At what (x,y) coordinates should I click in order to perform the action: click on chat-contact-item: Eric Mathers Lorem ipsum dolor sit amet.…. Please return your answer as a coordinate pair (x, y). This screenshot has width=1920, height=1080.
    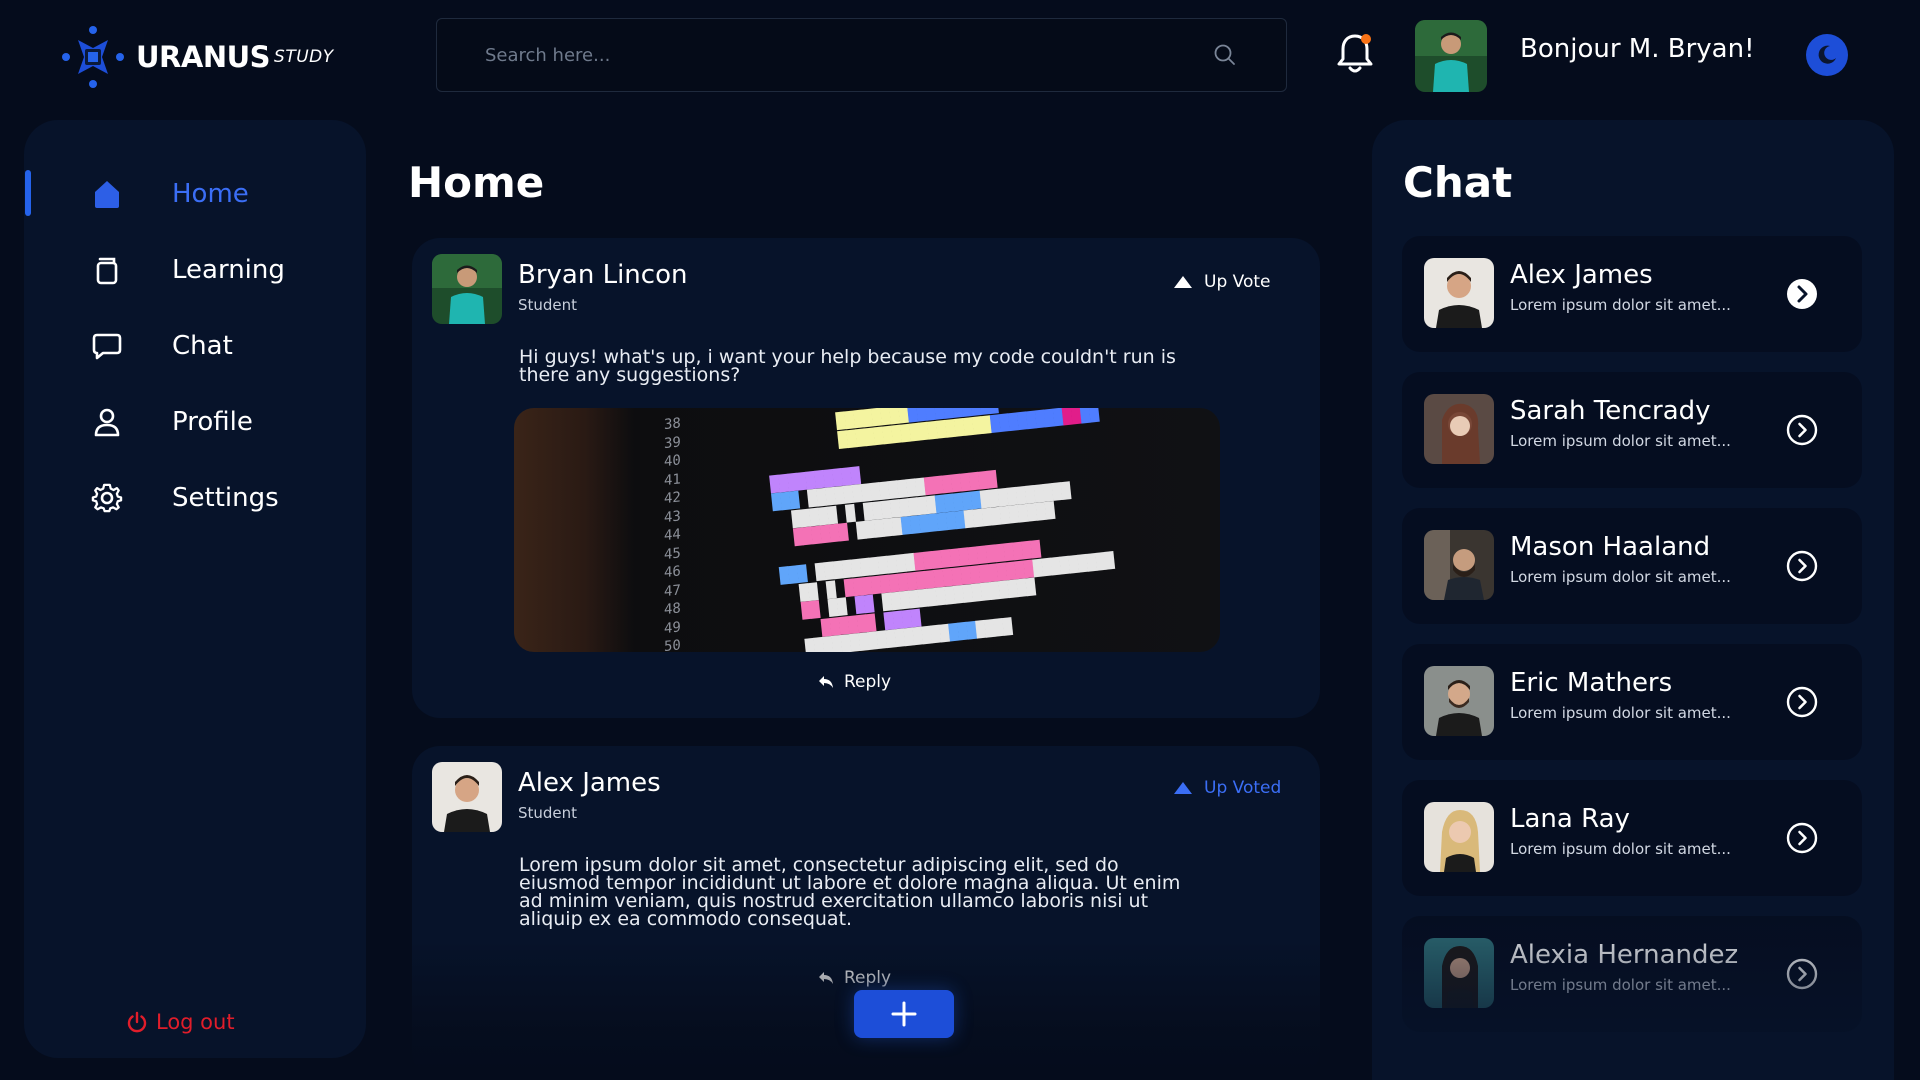
    Looking at the image, I should click on (1632, 702).